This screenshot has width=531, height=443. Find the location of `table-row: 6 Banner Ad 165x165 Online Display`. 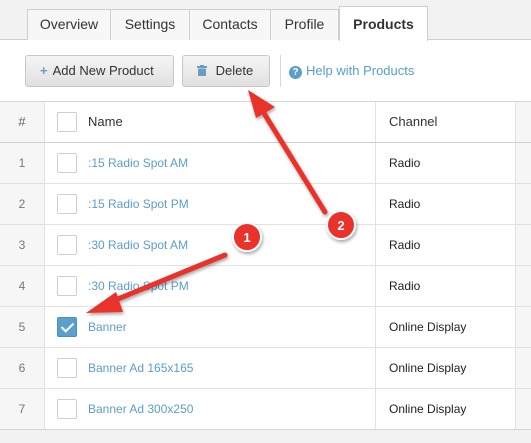

table-row: 6 Banner Ad 165x165 Online Display is located at coordinates (265, 368).